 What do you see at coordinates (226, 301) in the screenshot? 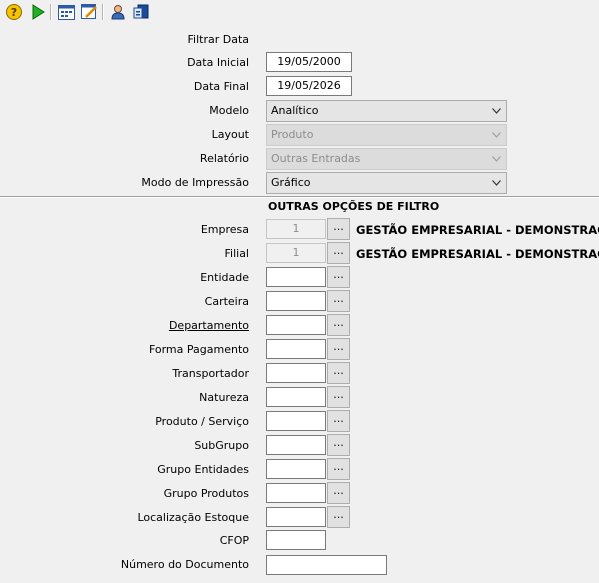
I see `carteira-label: Carteira` at bounding box center [226, 301].